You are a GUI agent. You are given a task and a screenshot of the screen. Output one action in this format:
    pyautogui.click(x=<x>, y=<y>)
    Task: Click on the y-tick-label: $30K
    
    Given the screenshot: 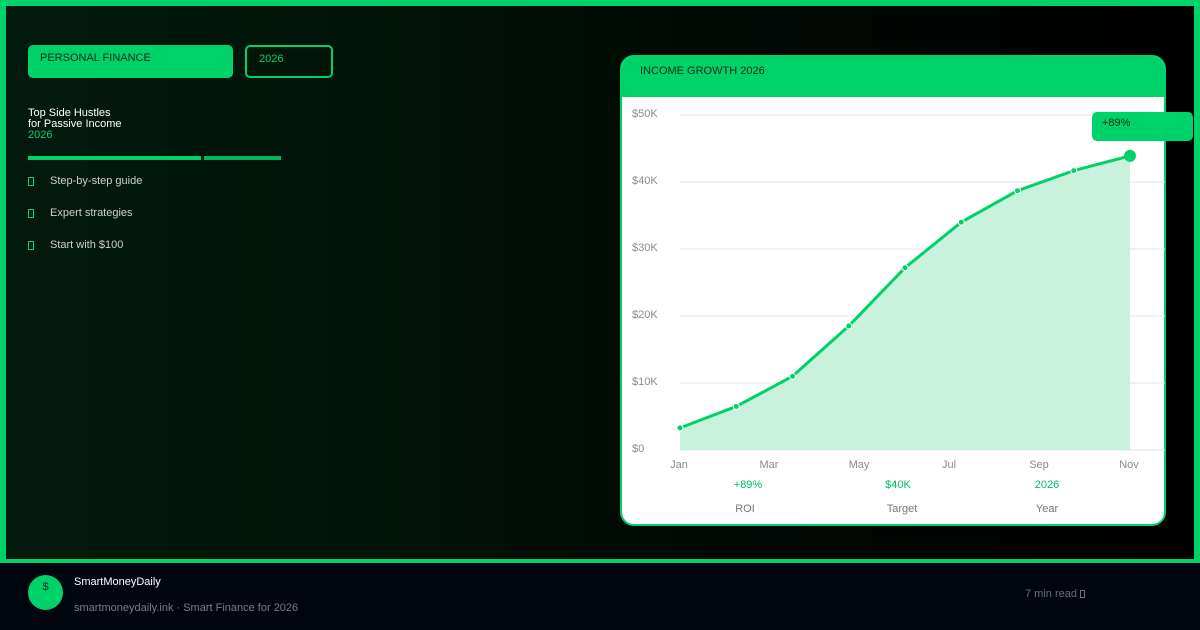 What is the action you would take?
    pyautogui.click(x=645, y=248)
    